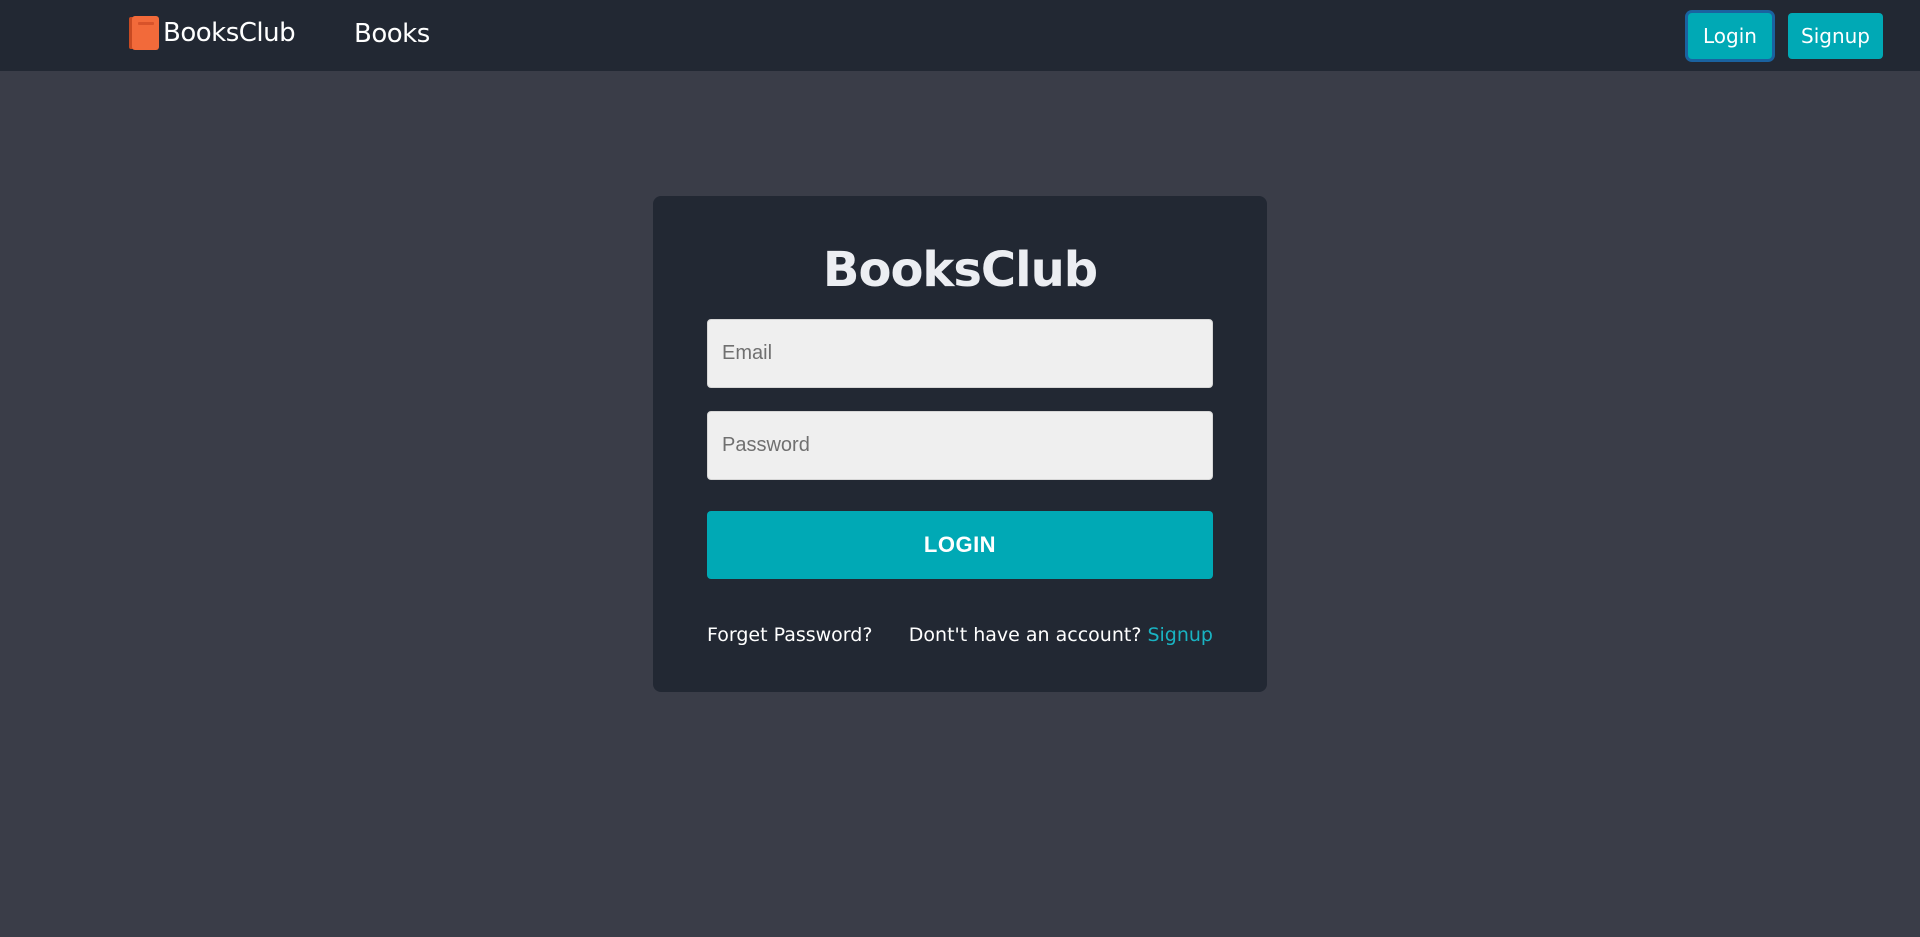 Image resolution: width=1920 pixels, height=937 pixels. I want to click on login-submit-button: LOGIN, so click(960, 545).